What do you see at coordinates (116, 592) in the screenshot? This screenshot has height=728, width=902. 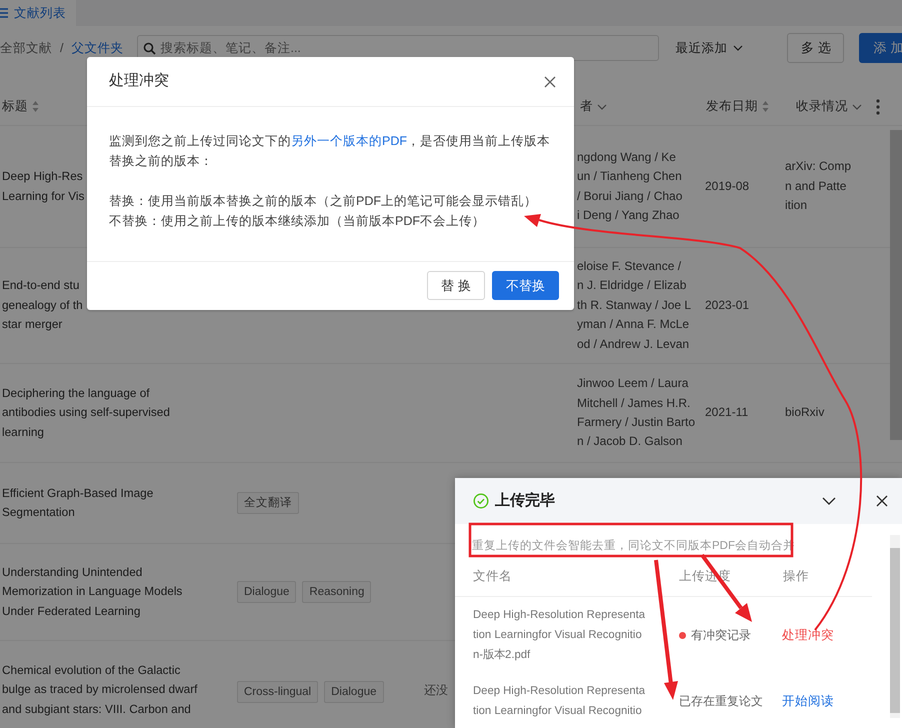 I see `paper-title: Understanding Unintended Memorization in Language Models Under Federated Learning` at bounding box center [116, 592].